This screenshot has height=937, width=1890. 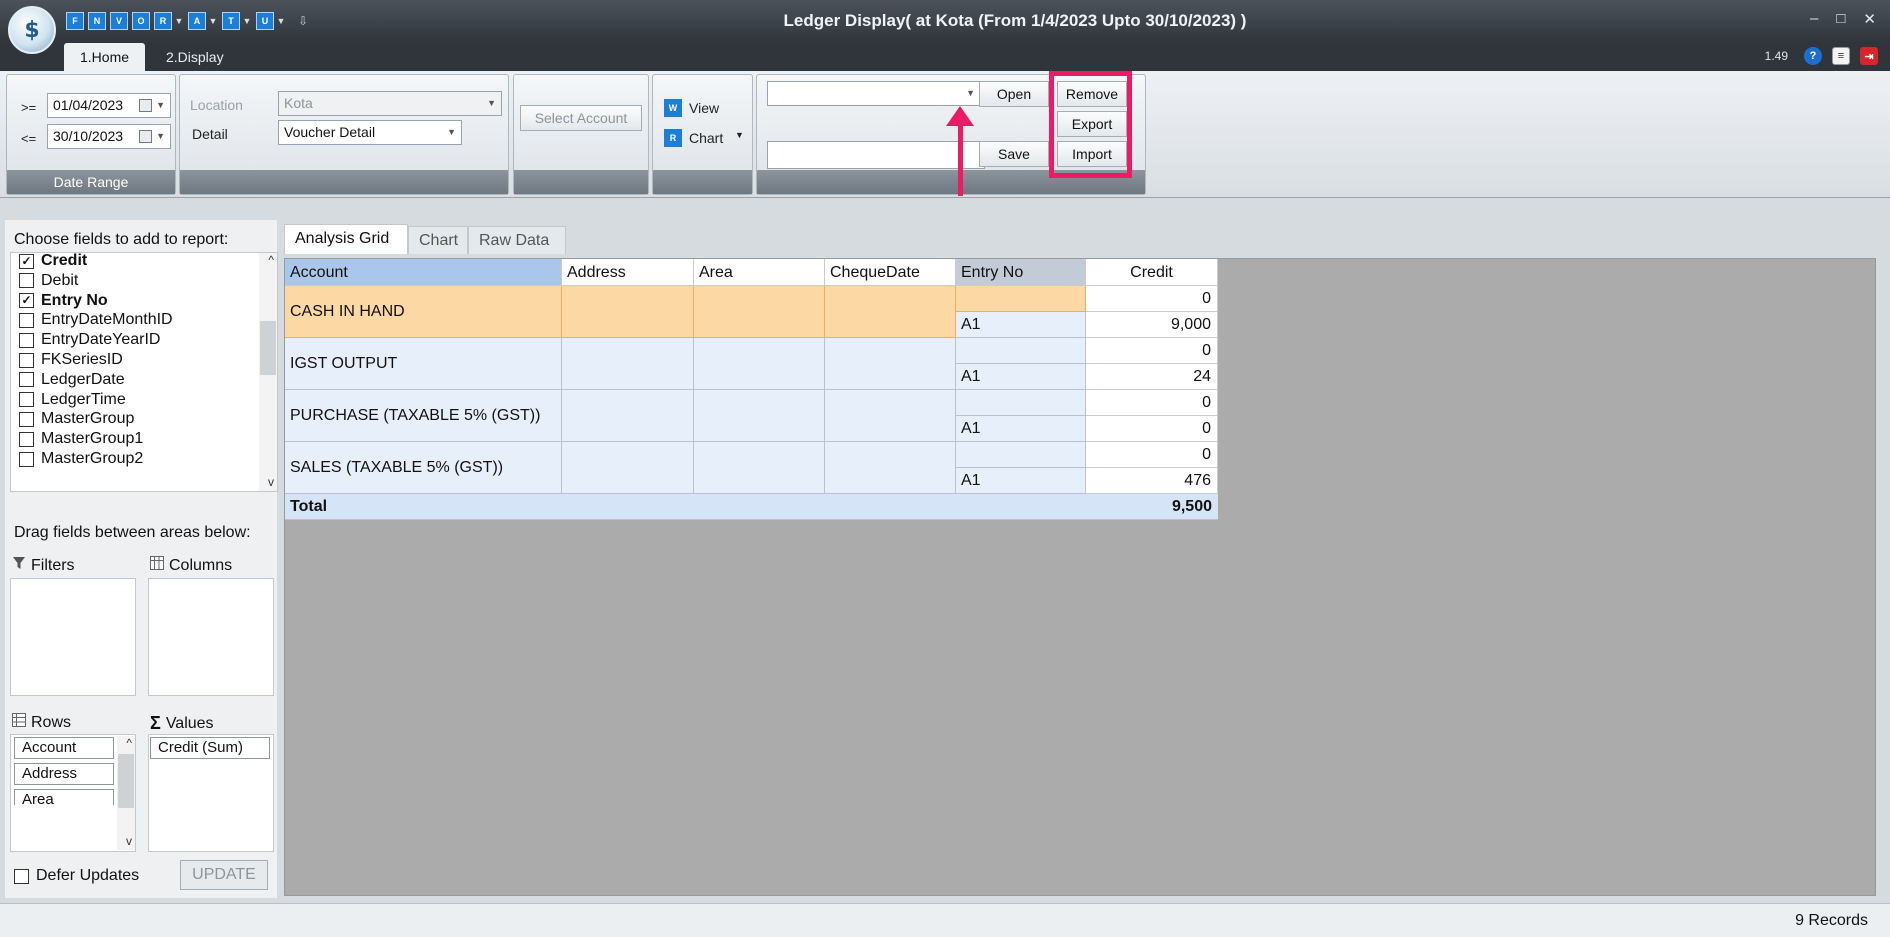 What do you see at coordinates (29, 107) in the screenshot?
I see `from-operator: >=` at bounding box center [29, 107].